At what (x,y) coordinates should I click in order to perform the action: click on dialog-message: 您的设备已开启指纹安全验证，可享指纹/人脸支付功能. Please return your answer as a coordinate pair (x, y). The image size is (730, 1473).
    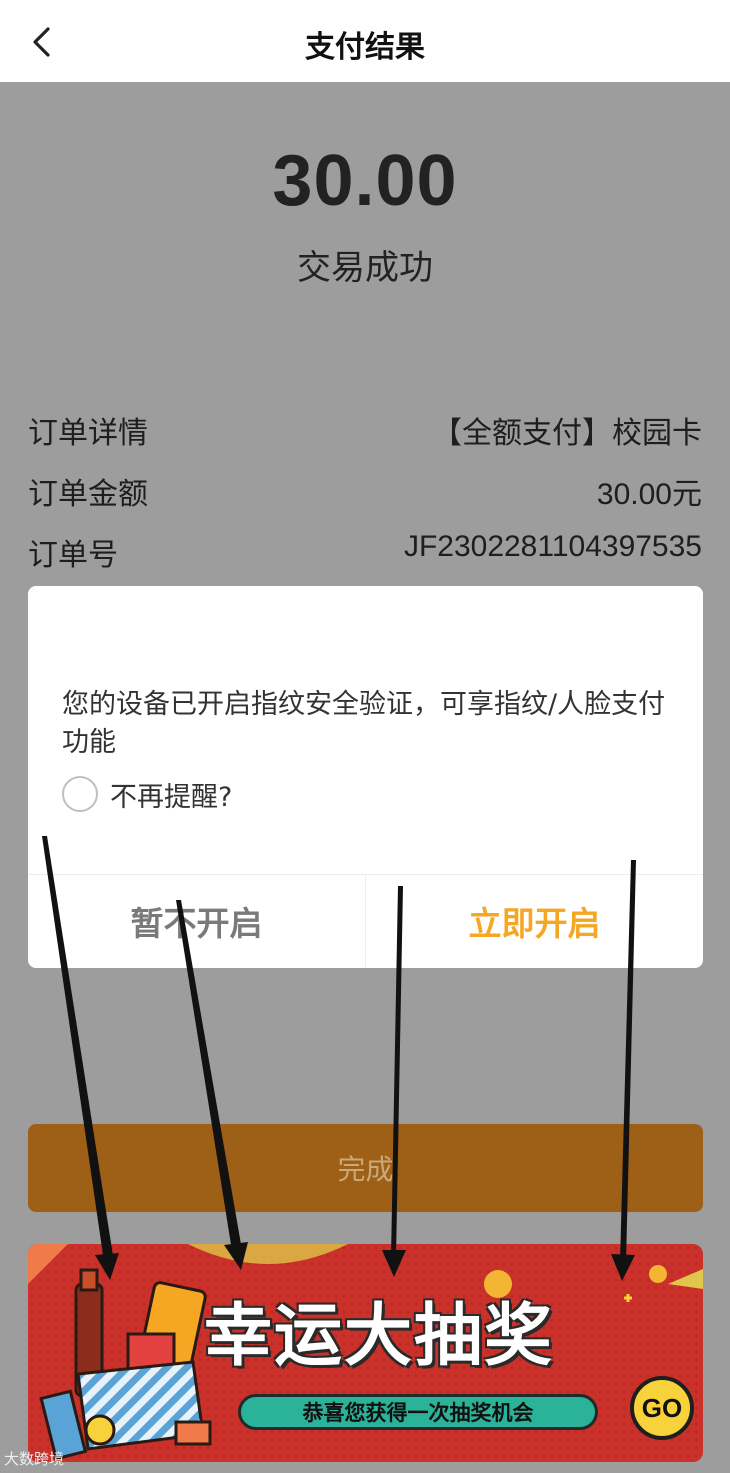
    Looking at the image, I should click on (364, 723).